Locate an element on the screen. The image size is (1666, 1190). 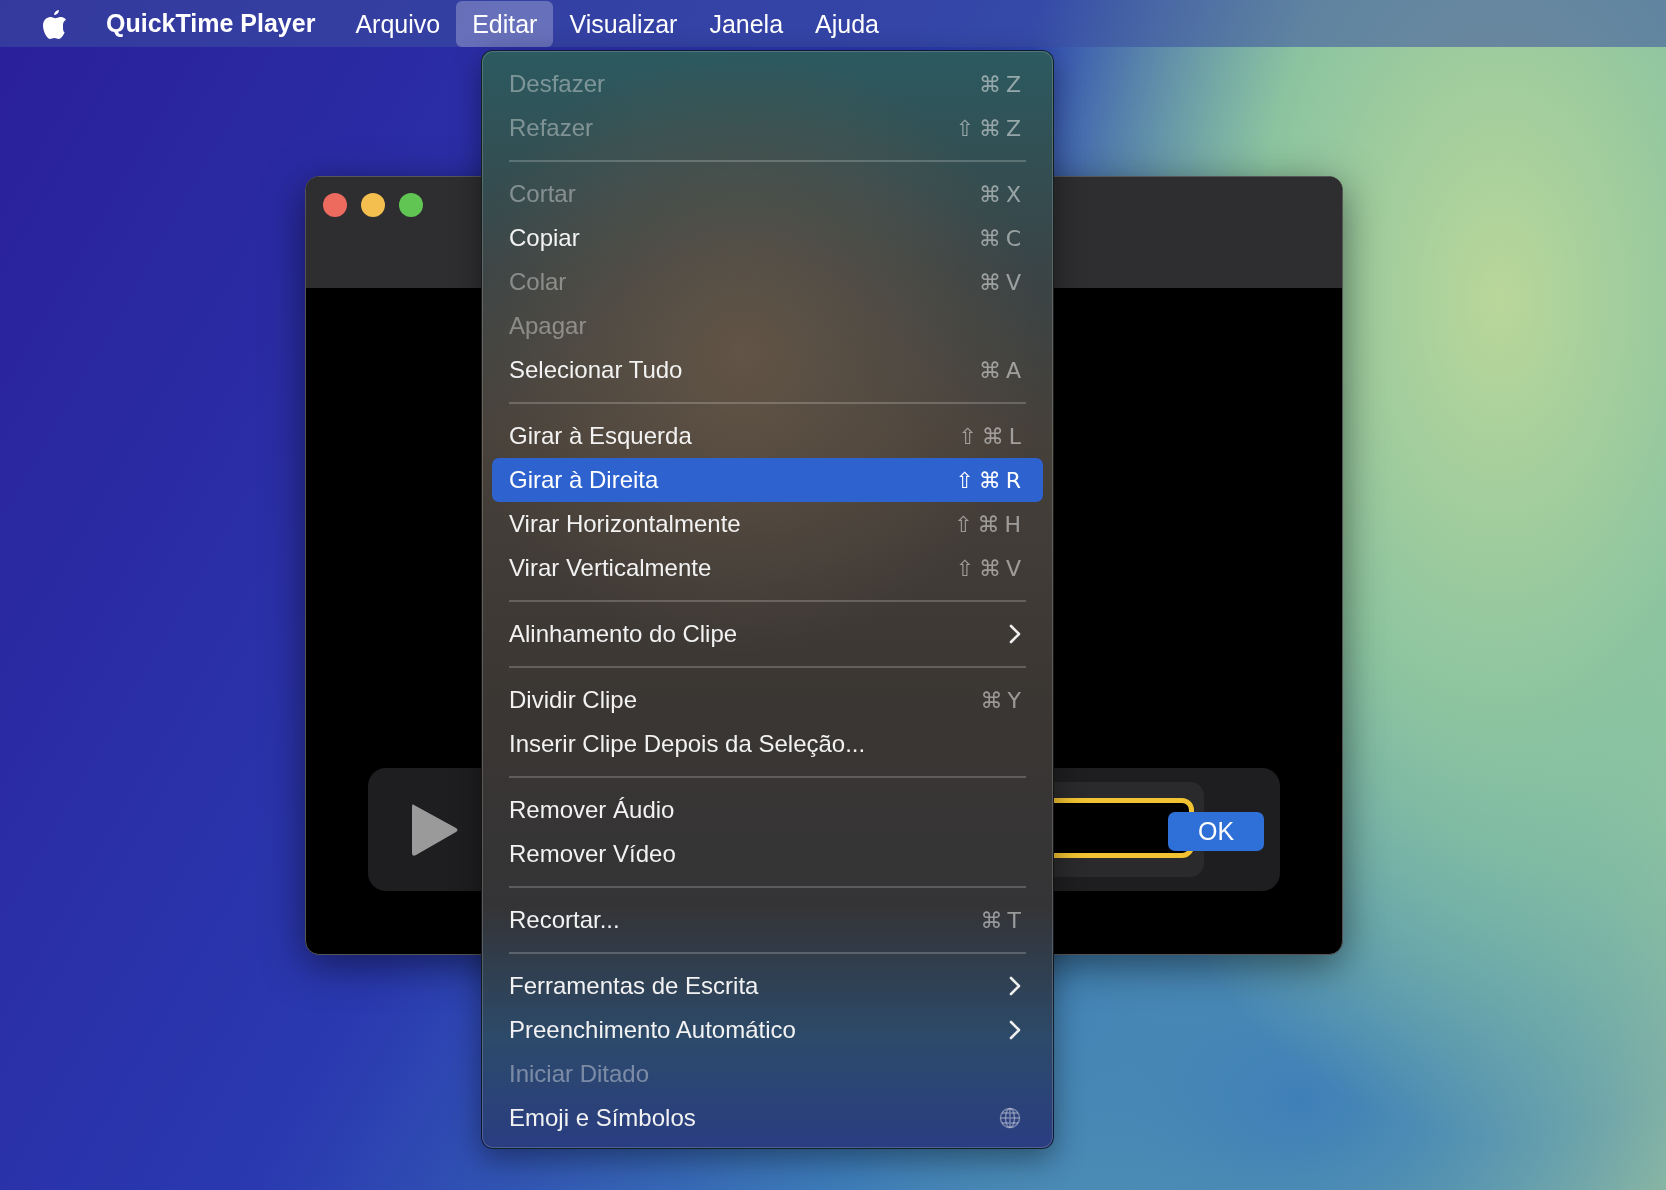
keyboard-shortcut: ⇧⌘Z is located at coordinates (990, 128).